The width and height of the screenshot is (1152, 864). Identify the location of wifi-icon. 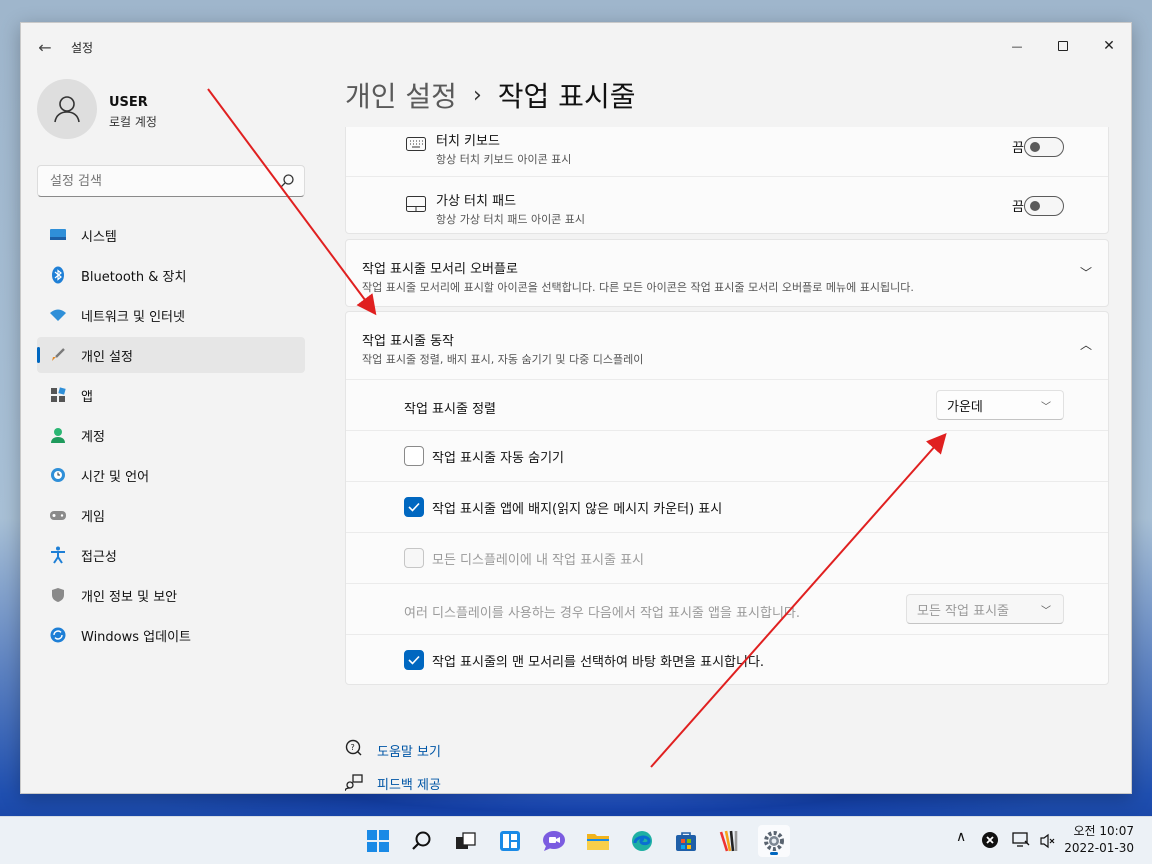
(58, 315).